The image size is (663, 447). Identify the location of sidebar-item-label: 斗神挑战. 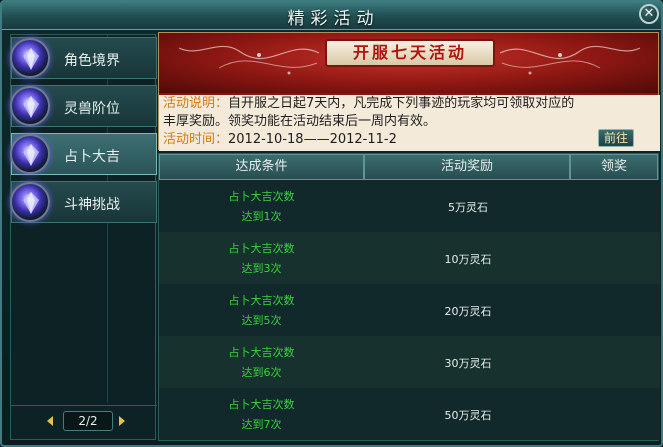
(92, 205).